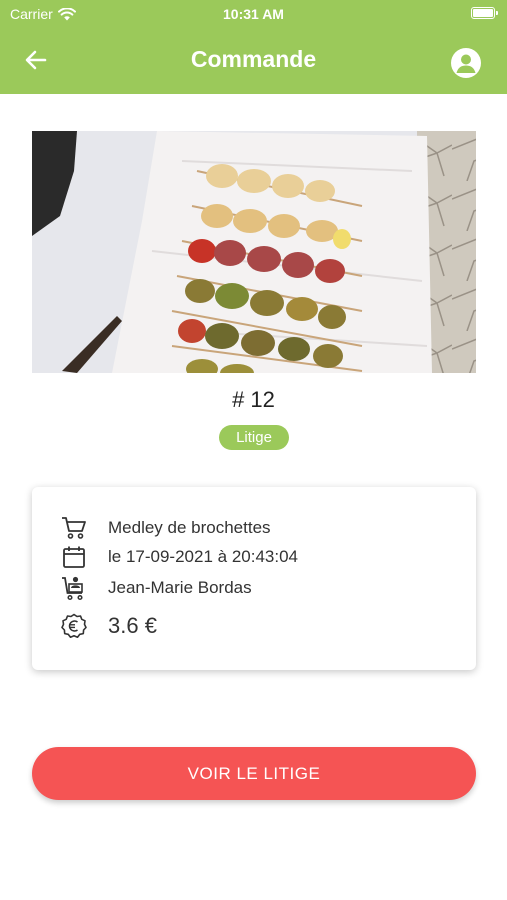  I want to click on account-circle-icon, so click(466, 63).